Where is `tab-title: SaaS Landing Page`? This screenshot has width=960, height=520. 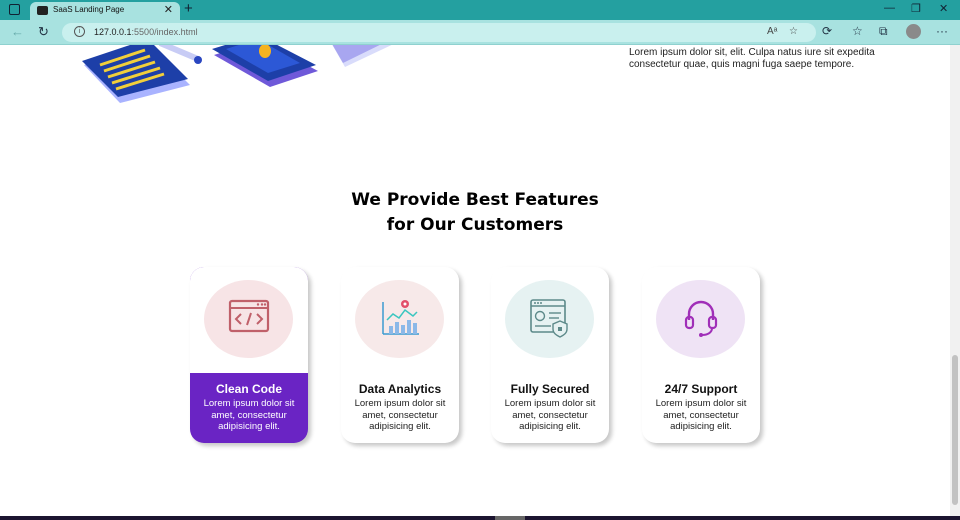
tab-title: SaaS Landing Page is located at coordinates (89, 9).